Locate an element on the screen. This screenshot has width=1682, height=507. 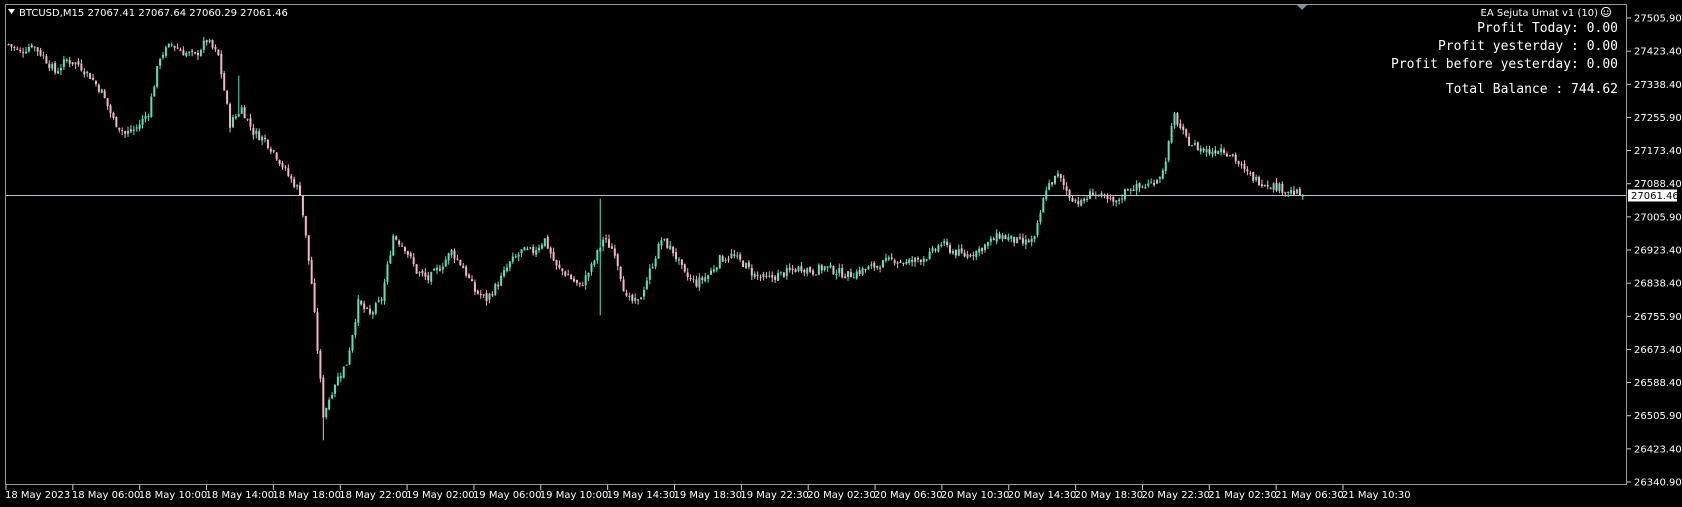
x-tick-label: 20 May 18:30 is located at coordinates (1109, 495).